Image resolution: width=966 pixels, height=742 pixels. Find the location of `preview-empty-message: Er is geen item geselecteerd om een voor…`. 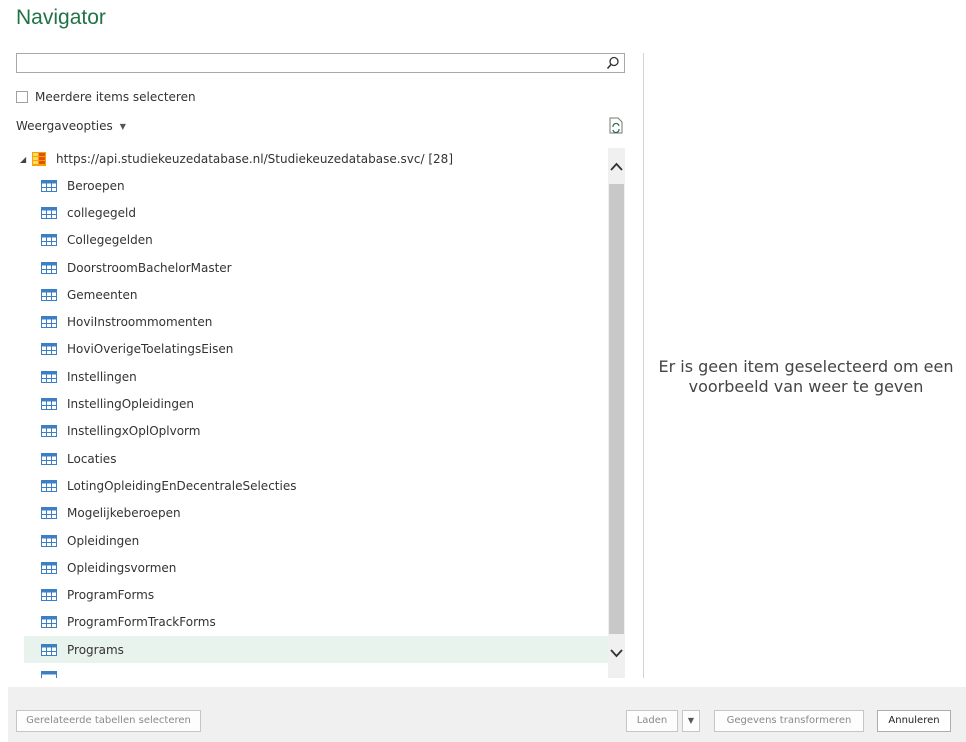

preview-empty-message: Er is geen item geselecteerd om een voor… is located at coordinates (806, 376).